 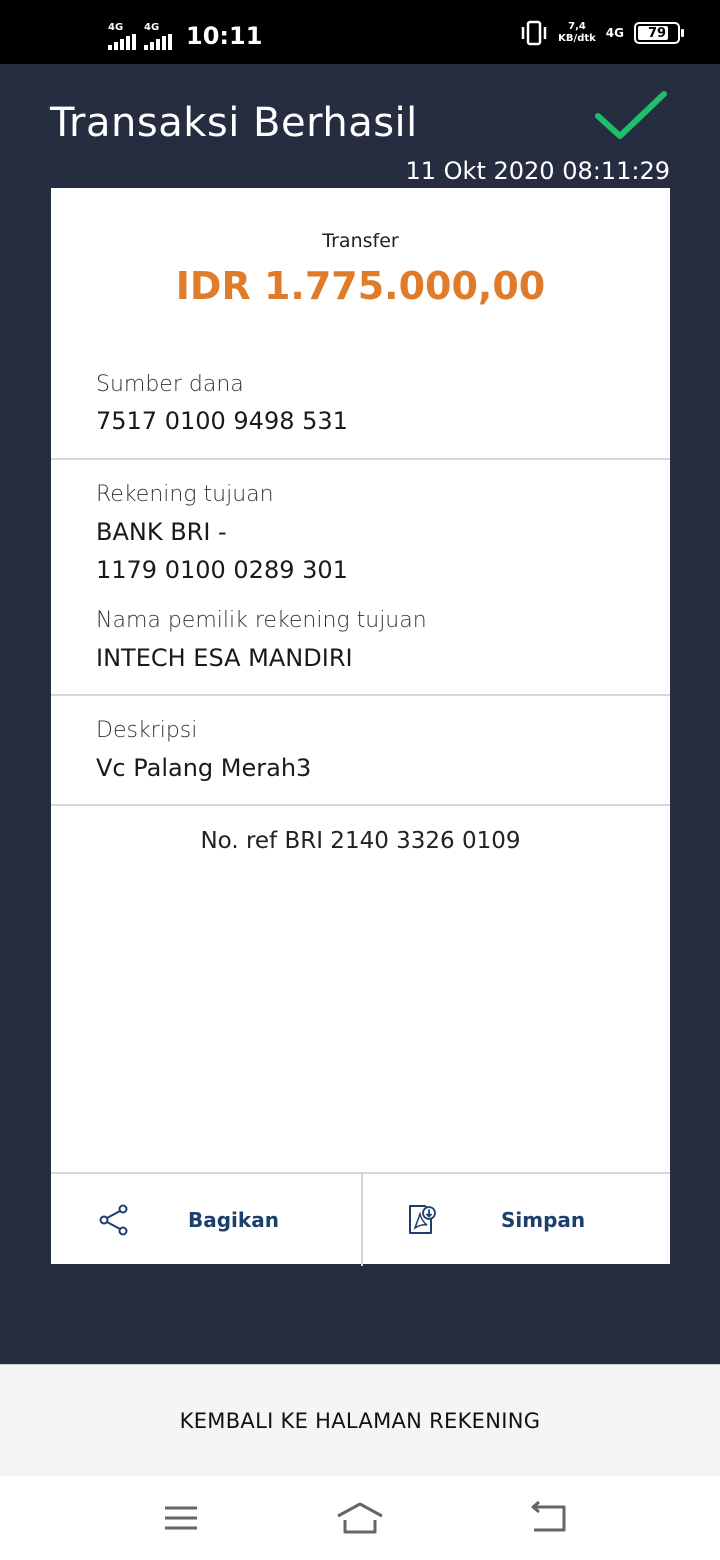 I want to click on description-label: Deskripsi, so click(x=147, y=730).